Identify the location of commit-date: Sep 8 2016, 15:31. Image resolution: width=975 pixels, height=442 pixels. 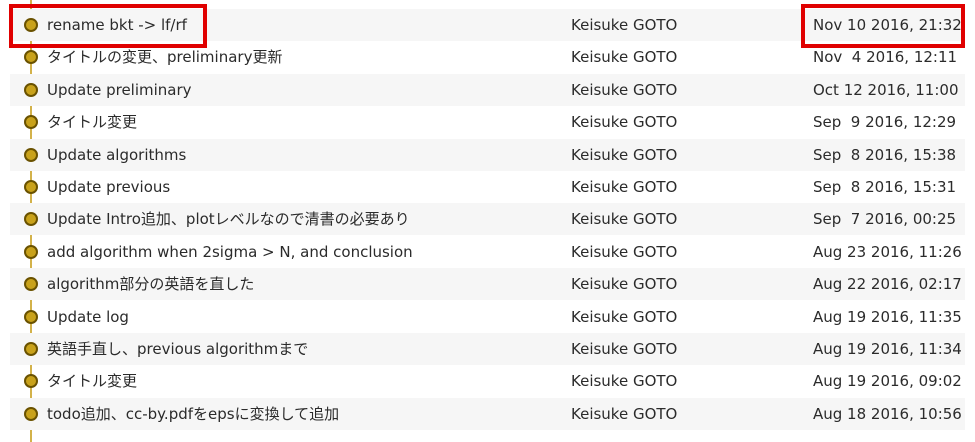
(885, 187).